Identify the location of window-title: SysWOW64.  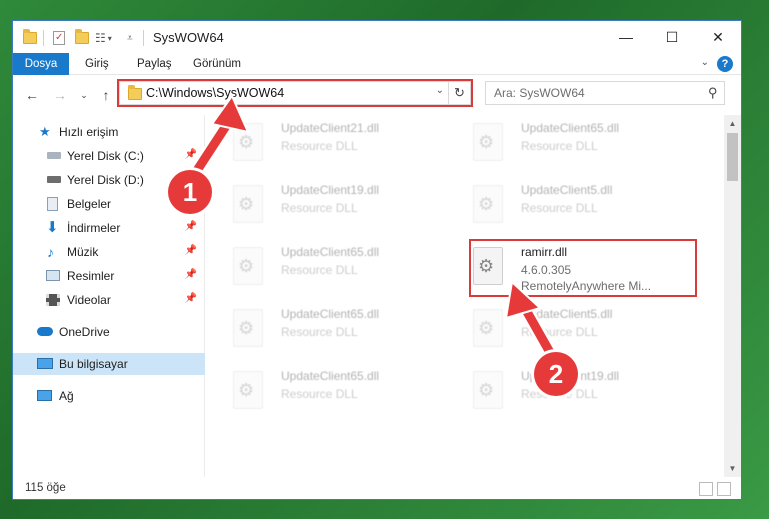
(188, 37).